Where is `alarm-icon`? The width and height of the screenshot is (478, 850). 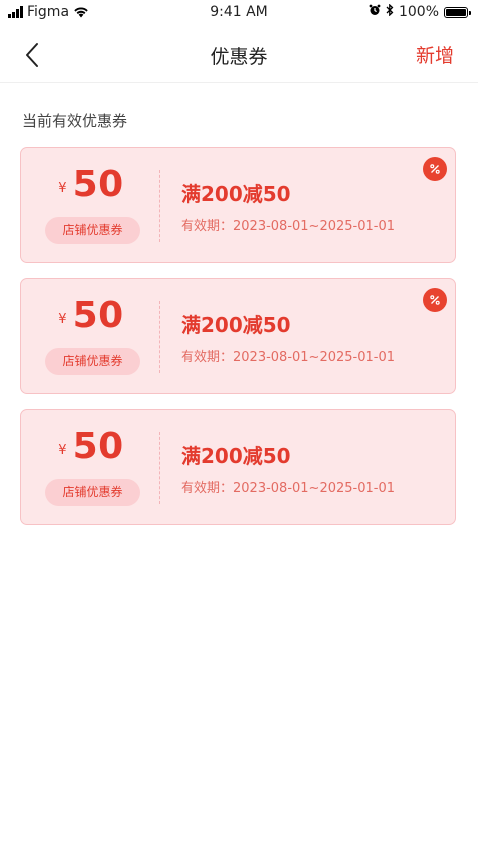
alarm-icon is located at coordinates (375, 12).